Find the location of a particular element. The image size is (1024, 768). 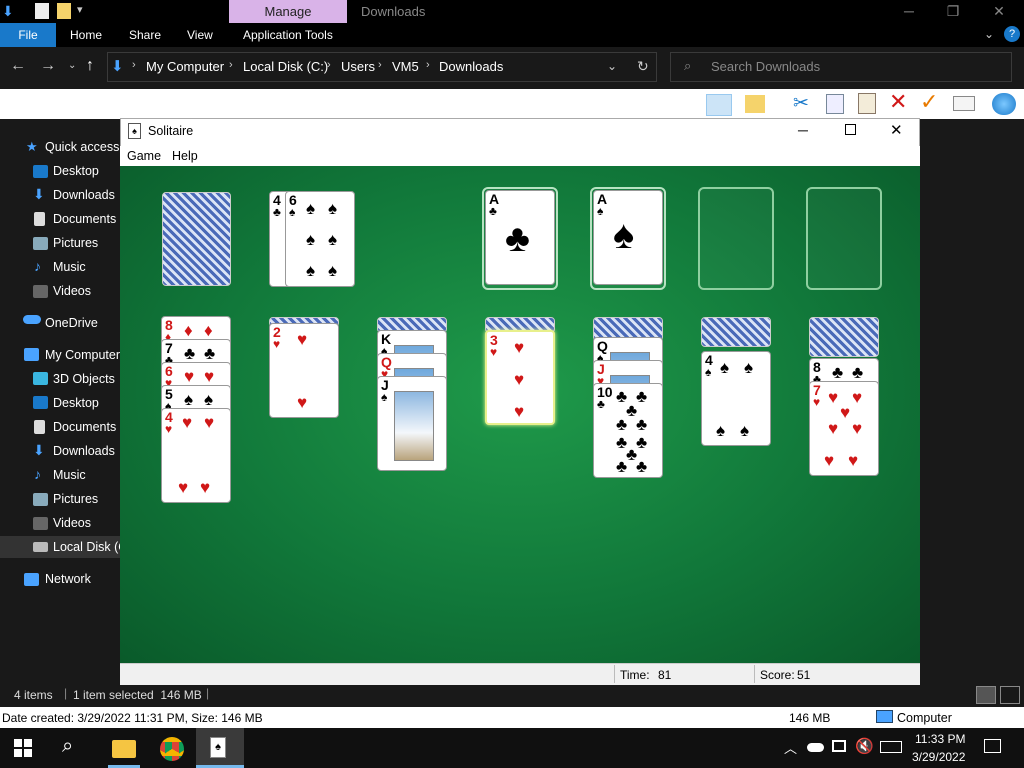

paste-icon is located at coordinates (867, 103).